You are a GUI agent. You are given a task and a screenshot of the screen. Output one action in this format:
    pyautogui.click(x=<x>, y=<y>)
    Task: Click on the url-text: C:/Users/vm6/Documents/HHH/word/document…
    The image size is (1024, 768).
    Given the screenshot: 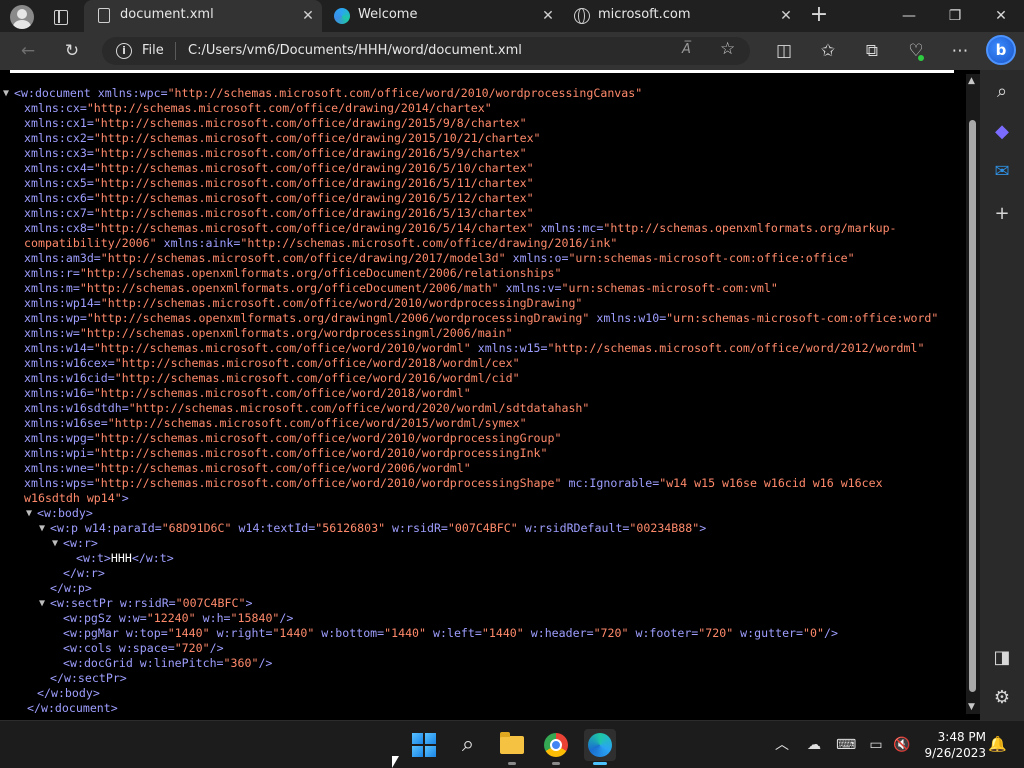 What is the action you would take?
    pyautogui.click(x=355, y=50)
    